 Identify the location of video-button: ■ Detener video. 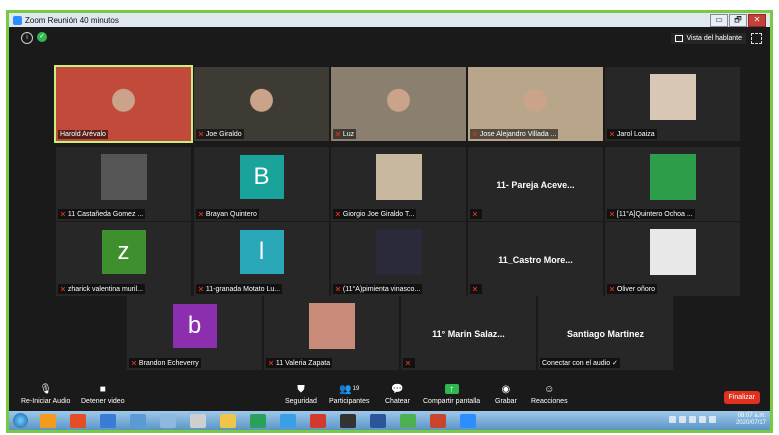
(103, 395).